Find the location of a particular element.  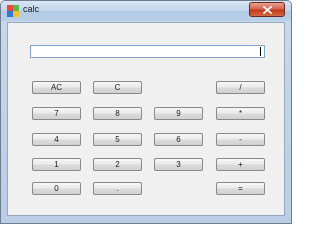

equals-button: = is located at coordinates (240, 188).